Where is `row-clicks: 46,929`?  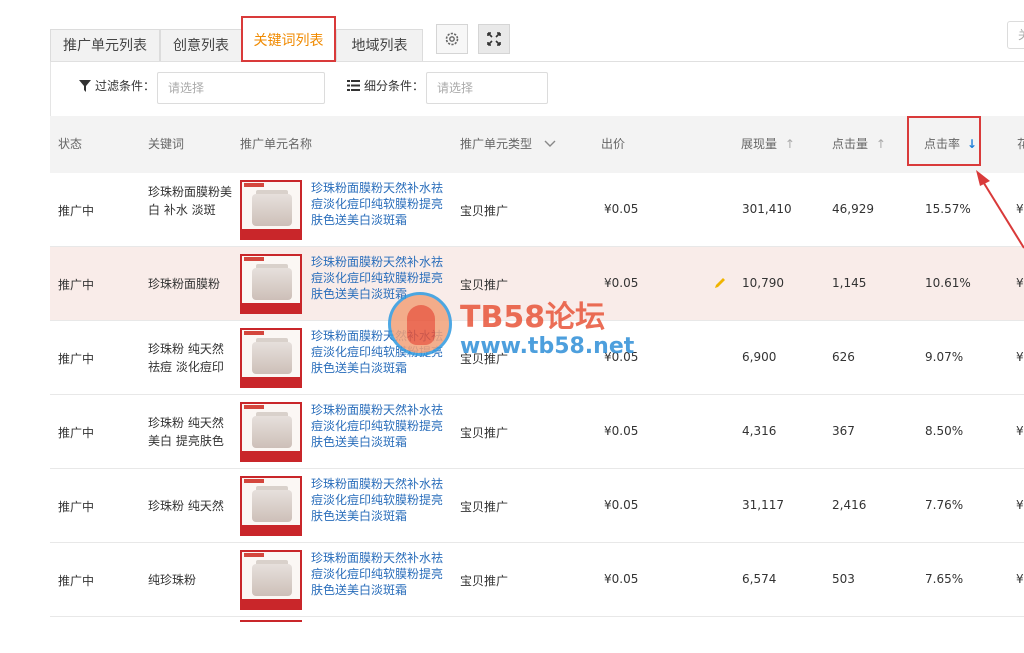 row-clicks: 46,929 is located at coordinates (853, 209).